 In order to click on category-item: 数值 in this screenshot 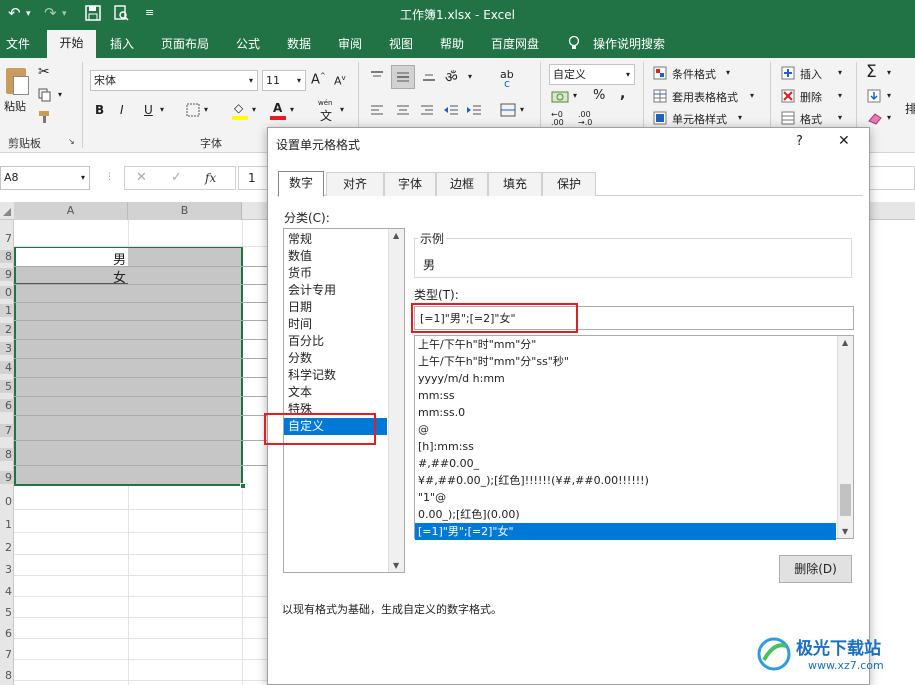, I will do `click(300, 256)`.